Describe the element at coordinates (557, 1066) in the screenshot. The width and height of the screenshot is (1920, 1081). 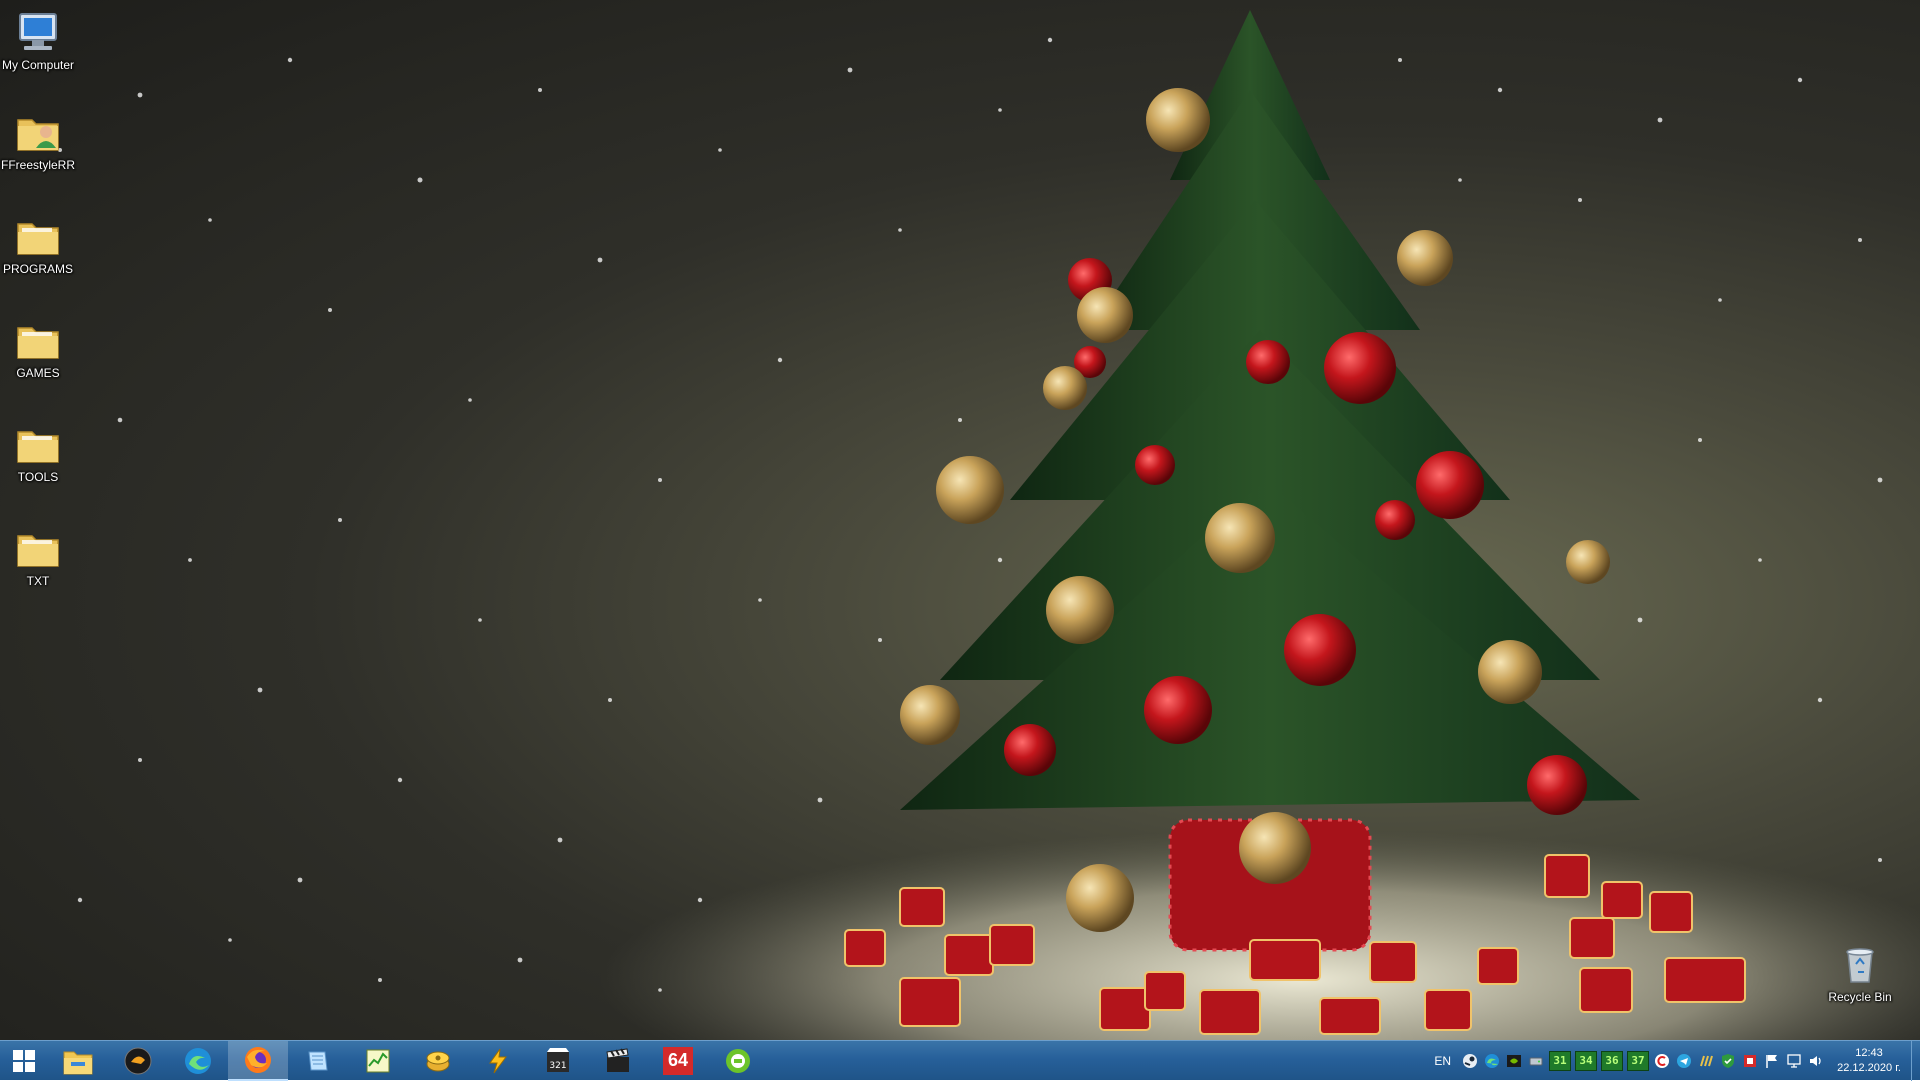
I see `svg-text: 321` at that location.